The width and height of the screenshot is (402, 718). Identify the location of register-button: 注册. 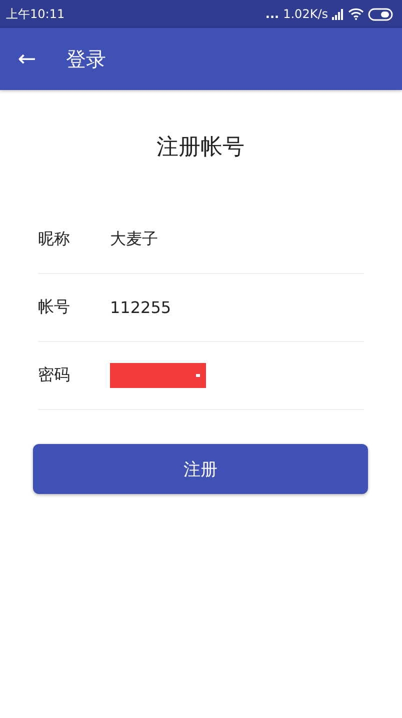
(200, 469).